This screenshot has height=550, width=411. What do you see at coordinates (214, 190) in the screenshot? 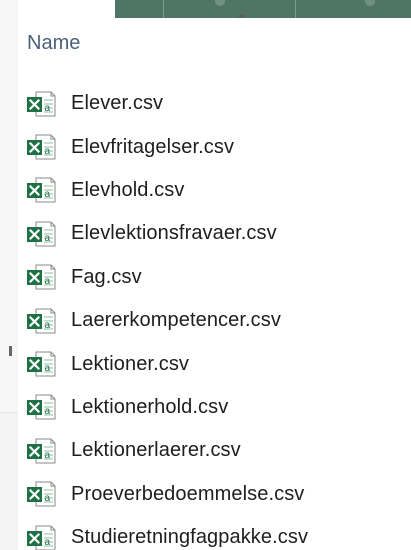
I see `file-row: a Elevhold.csv` at bounding box center [214, 190].